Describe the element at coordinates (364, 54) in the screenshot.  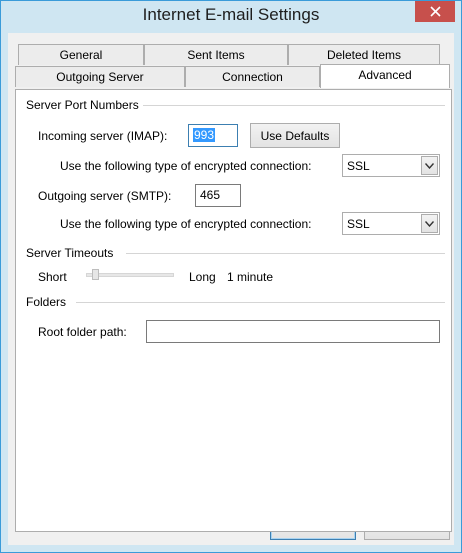
I see `tab-deleted-items: Deleted Items` at that location.